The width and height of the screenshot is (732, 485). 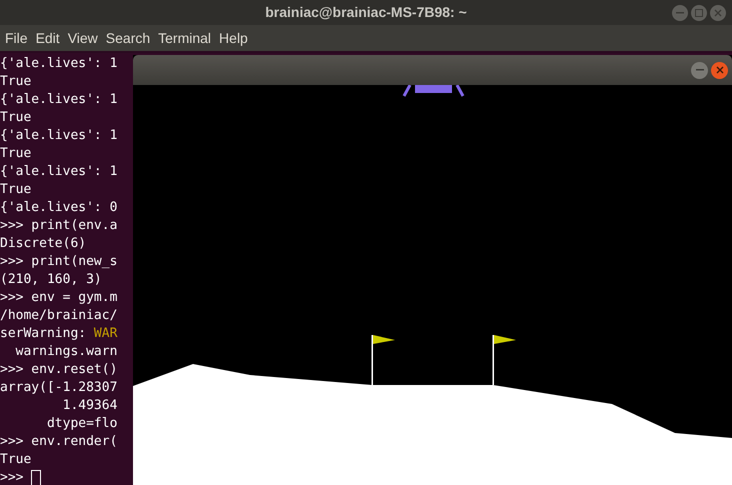 What do you see at coordinates (59, 370) in the screenshot?
I see `terminal-line: >>> env.reset()` at bounding box center [59, 370].